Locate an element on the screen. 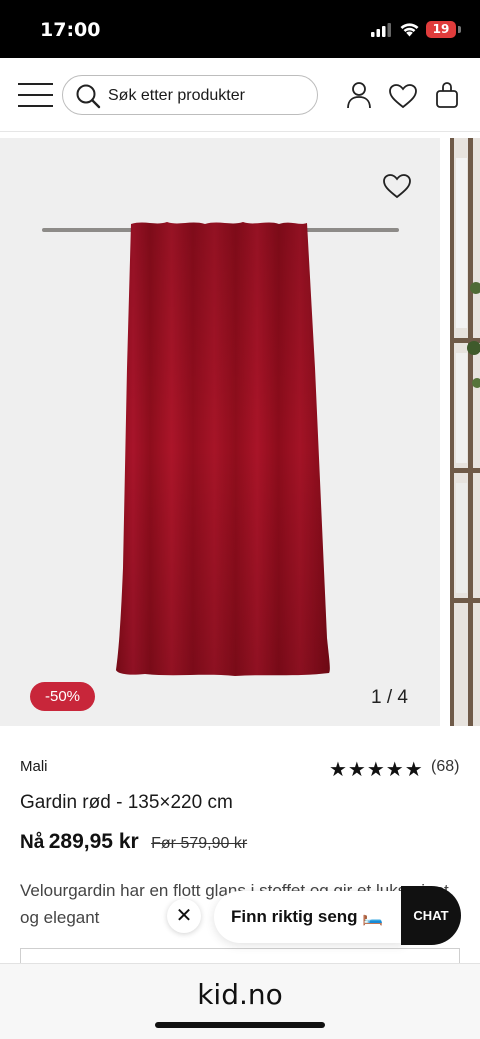 The width and height of the screenshot is (480, 1039). close-icon: ✕ is located at coordinates (184, 916).